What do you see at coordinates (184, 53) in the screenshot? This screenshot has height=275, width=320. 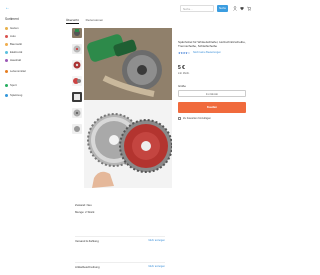 I see `rating-stars: ★★★★☆` at bounding box center [184, 53].